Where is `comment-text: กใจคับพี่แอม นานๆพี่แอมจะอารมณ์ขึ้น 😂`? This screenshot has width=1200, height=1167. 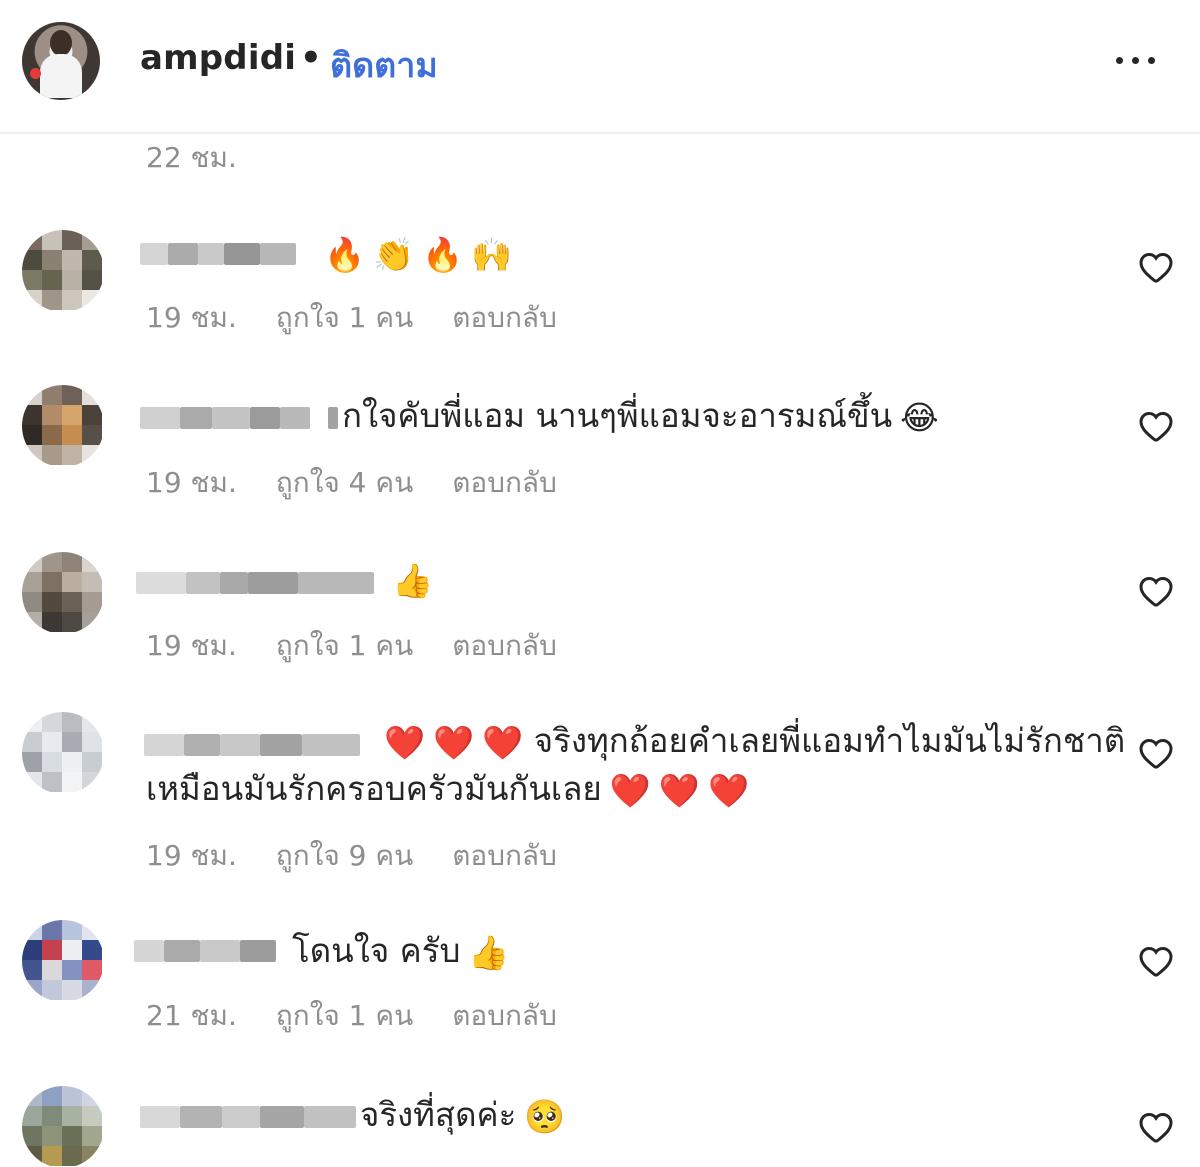
comment-text: กใจคับพี่แอม นานๆพี่แอมจะอารมณ์ขึ้น 😂 is located at coordinates (640, 416).